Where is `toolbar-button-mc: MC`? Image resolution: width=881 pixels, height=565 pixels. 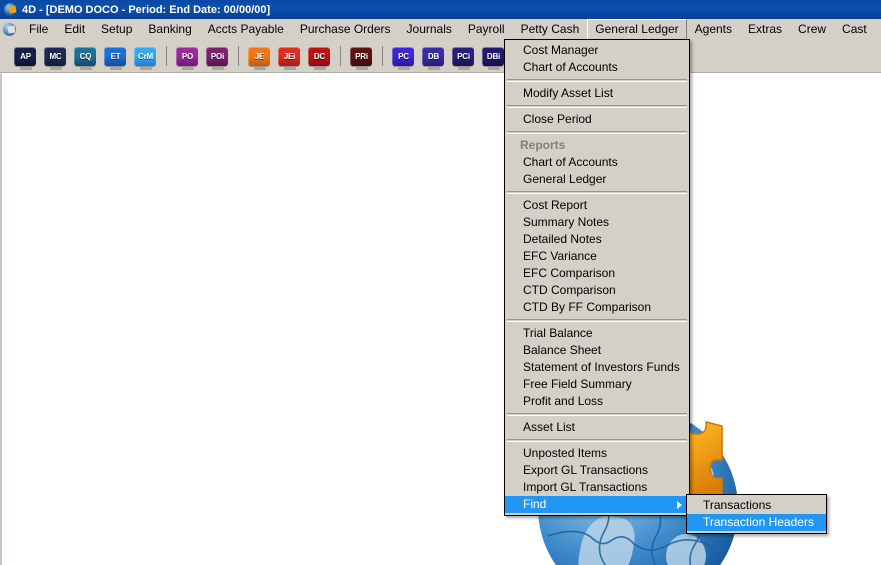
toolbar-button-mc: MC is located at coordinates (55, 58).